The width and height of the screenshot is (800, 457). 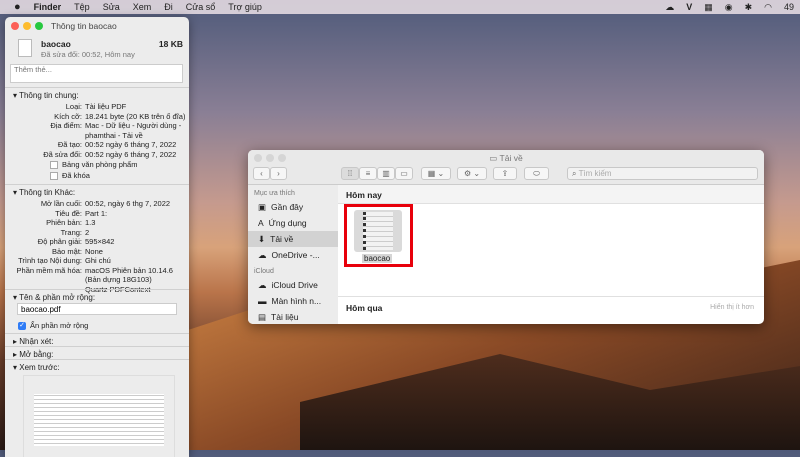 I want to click on document-icon: ▤, so click(x=262, y=316).